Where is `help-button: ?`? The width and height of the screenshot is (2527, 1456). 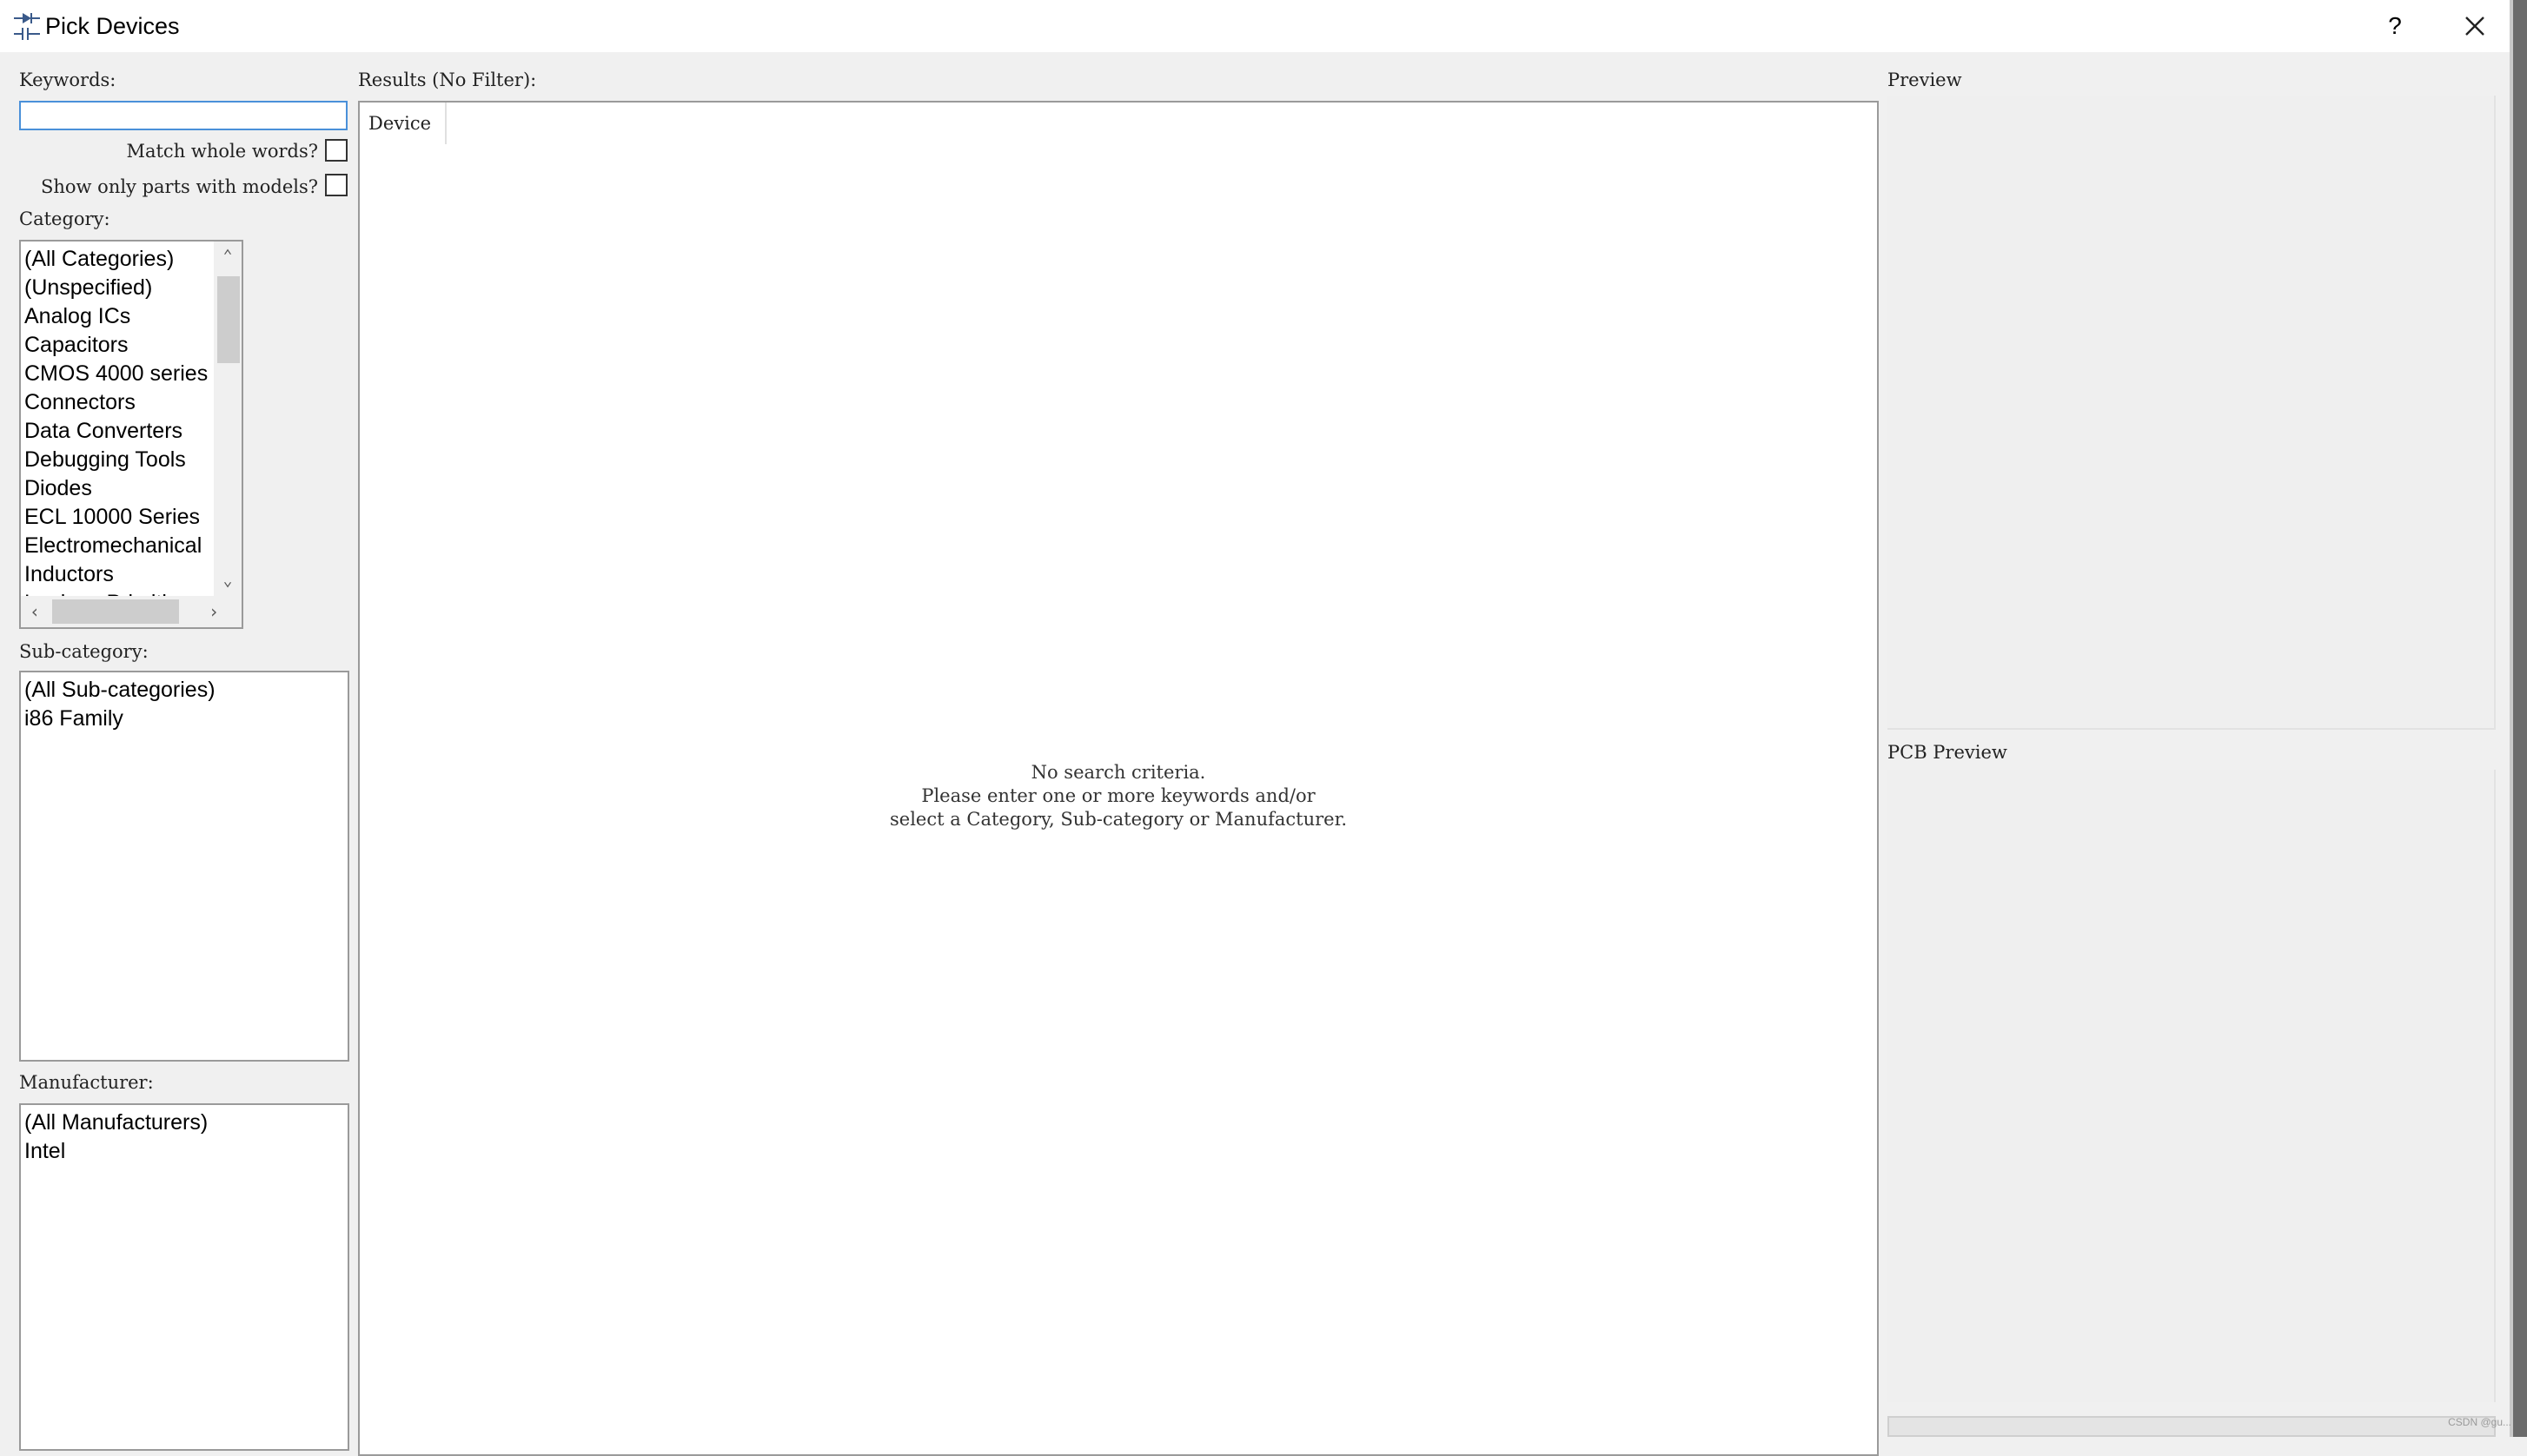 help-button: ? is located at coordinates (2395, 26).